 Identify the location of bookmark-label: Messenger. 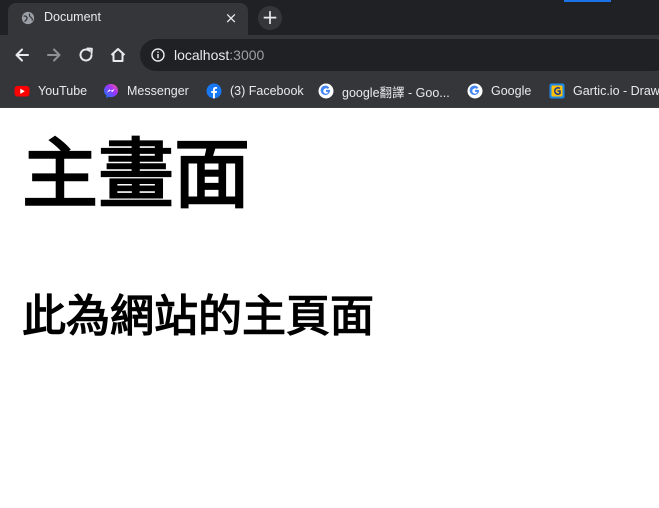
(158, 91).